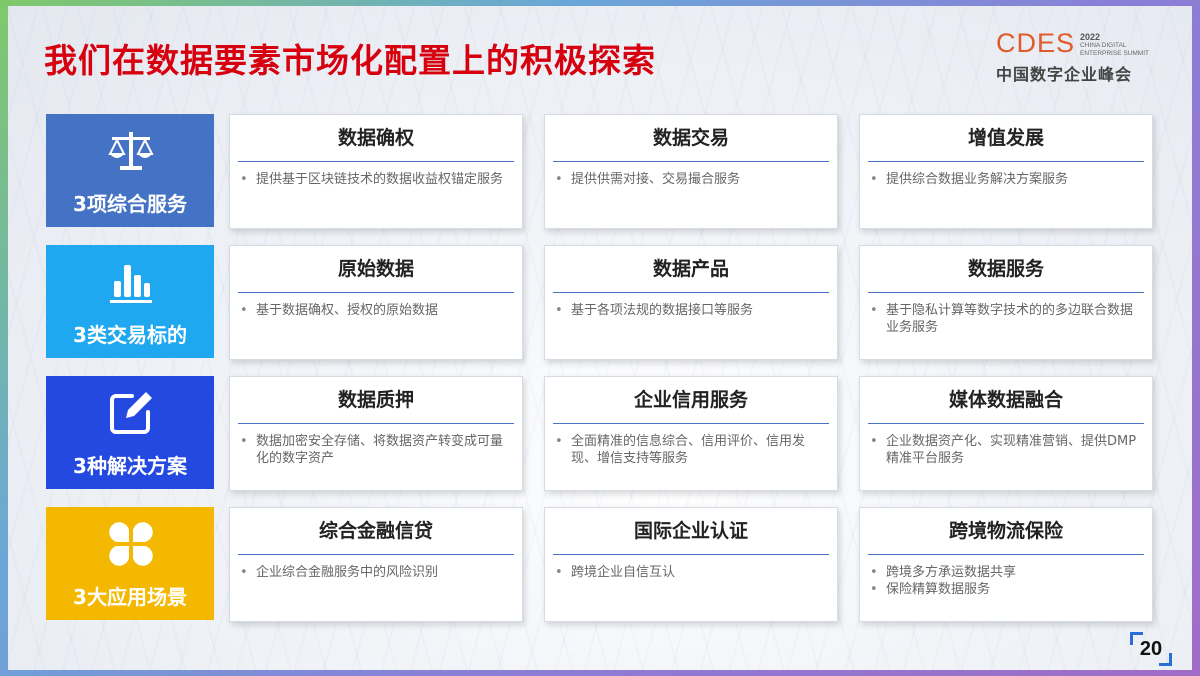  What do you see at coordinates (376, 536) in the screenshot?
I see `card-title: 综合金融信贷` at bounding box center [376, 536].